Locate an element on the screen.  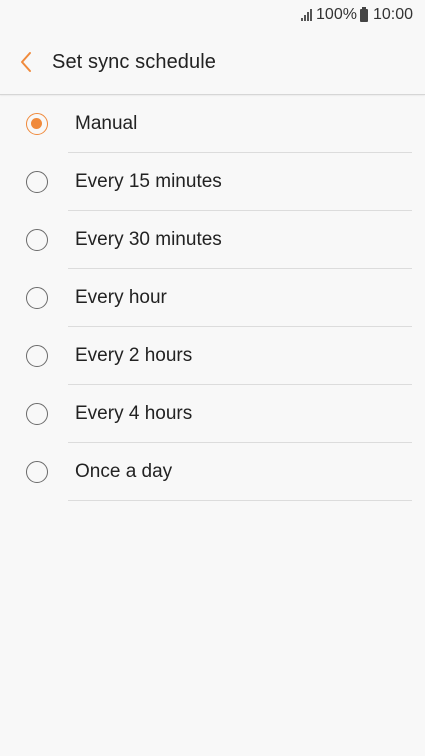
option-manual: Manual is located at coordinates (212, 124).